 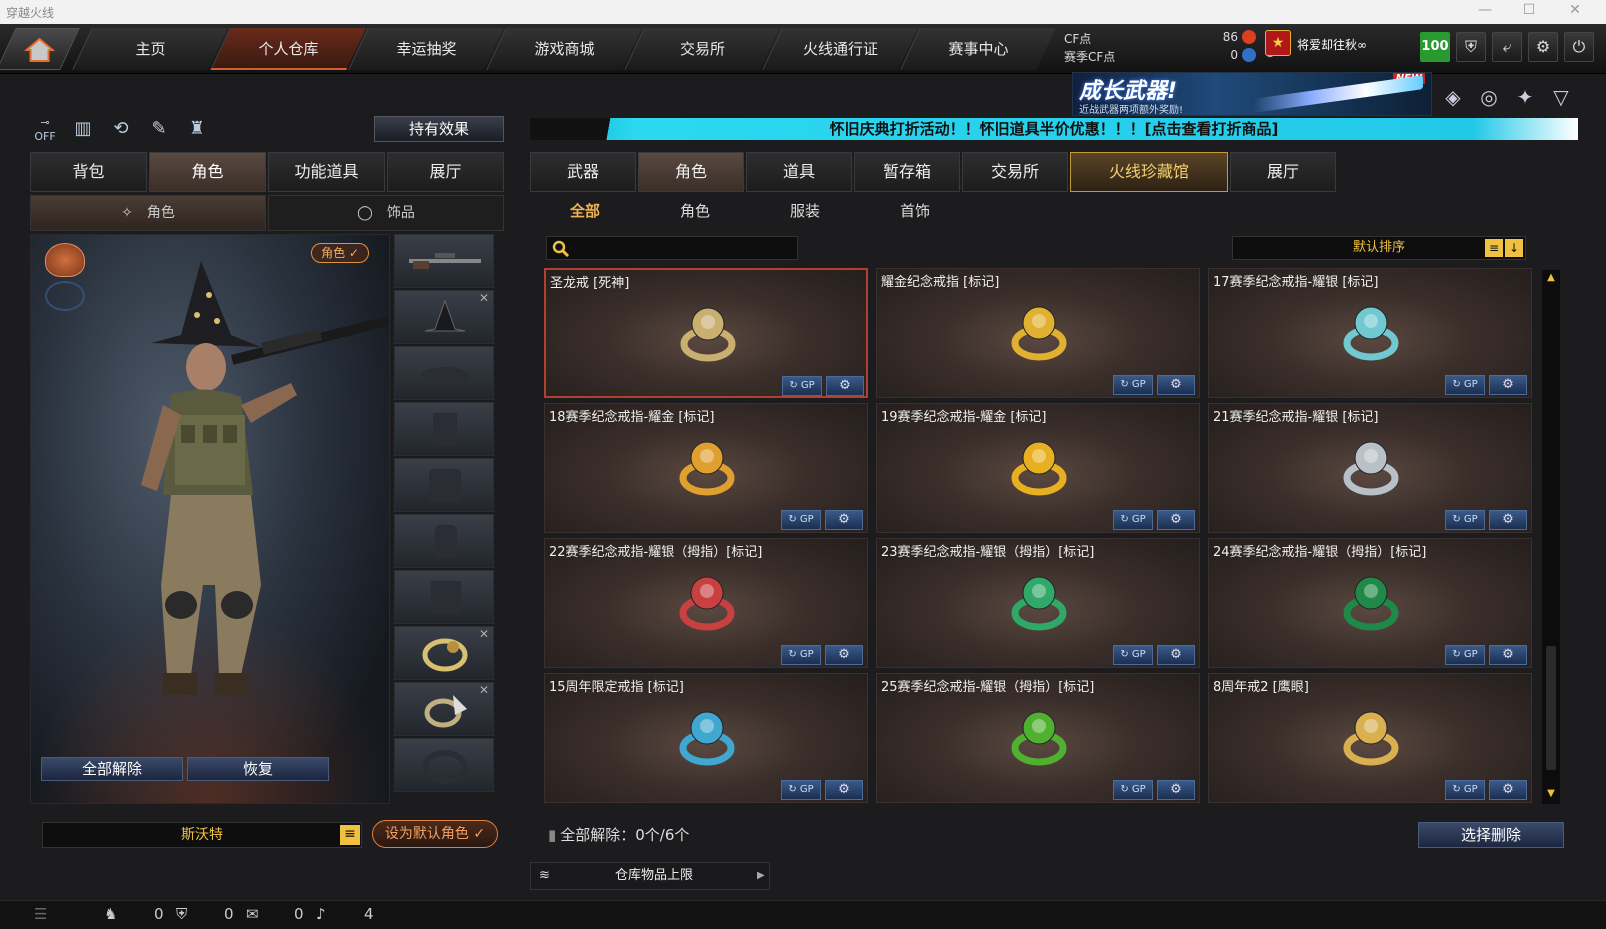 What do you see at coordinates (350, 835) in the screenshot?
I see `menu-icon: ≡` at bounding box center [350, 835].